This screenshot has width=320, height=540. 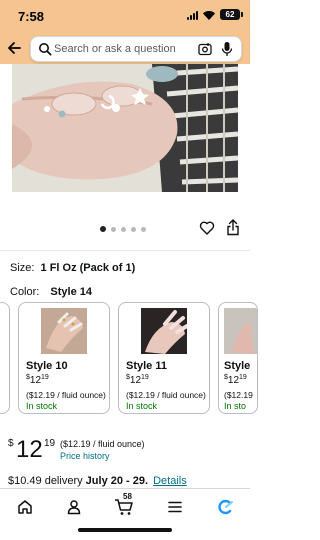 I want to click on price-unit: ($12.19 / fluid ounce), so click(x=102, y=444).